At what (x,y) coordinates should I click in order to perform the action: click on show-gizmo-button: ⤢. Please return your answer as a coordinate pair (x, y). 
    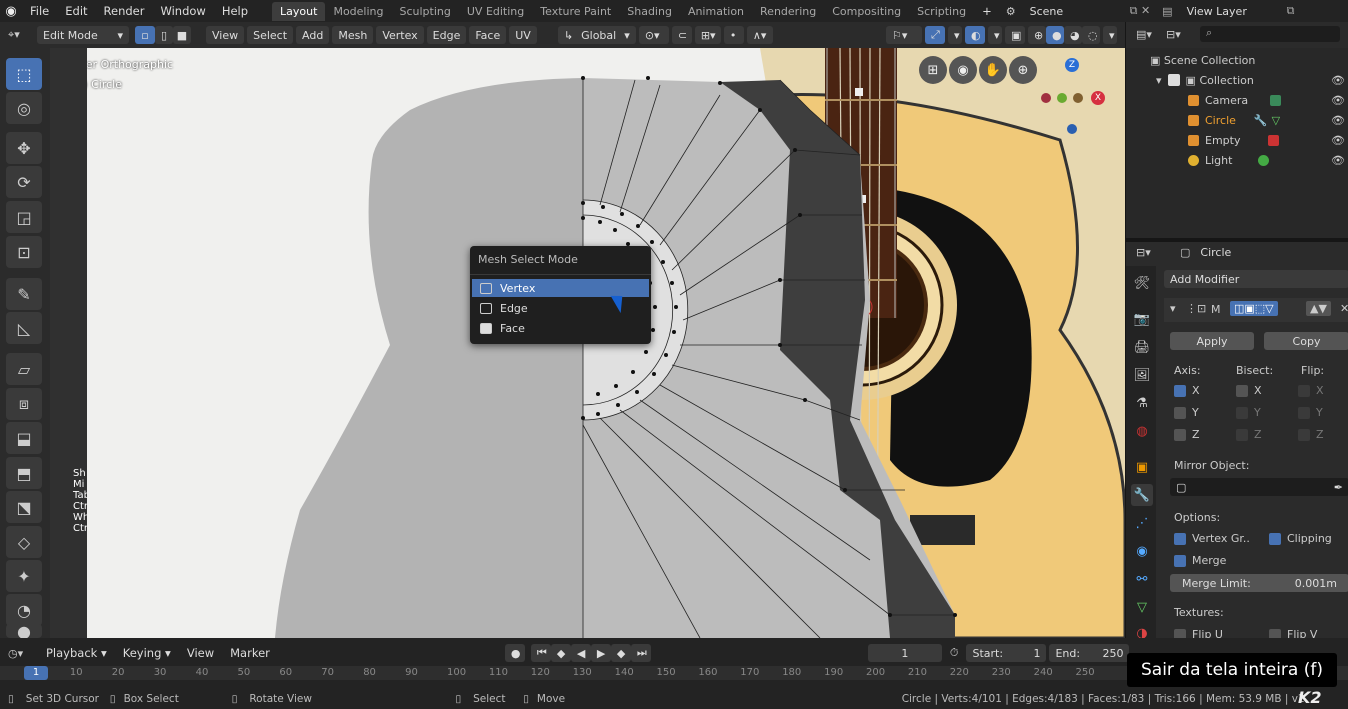
    Looking at the image, I should click on (935, 35).